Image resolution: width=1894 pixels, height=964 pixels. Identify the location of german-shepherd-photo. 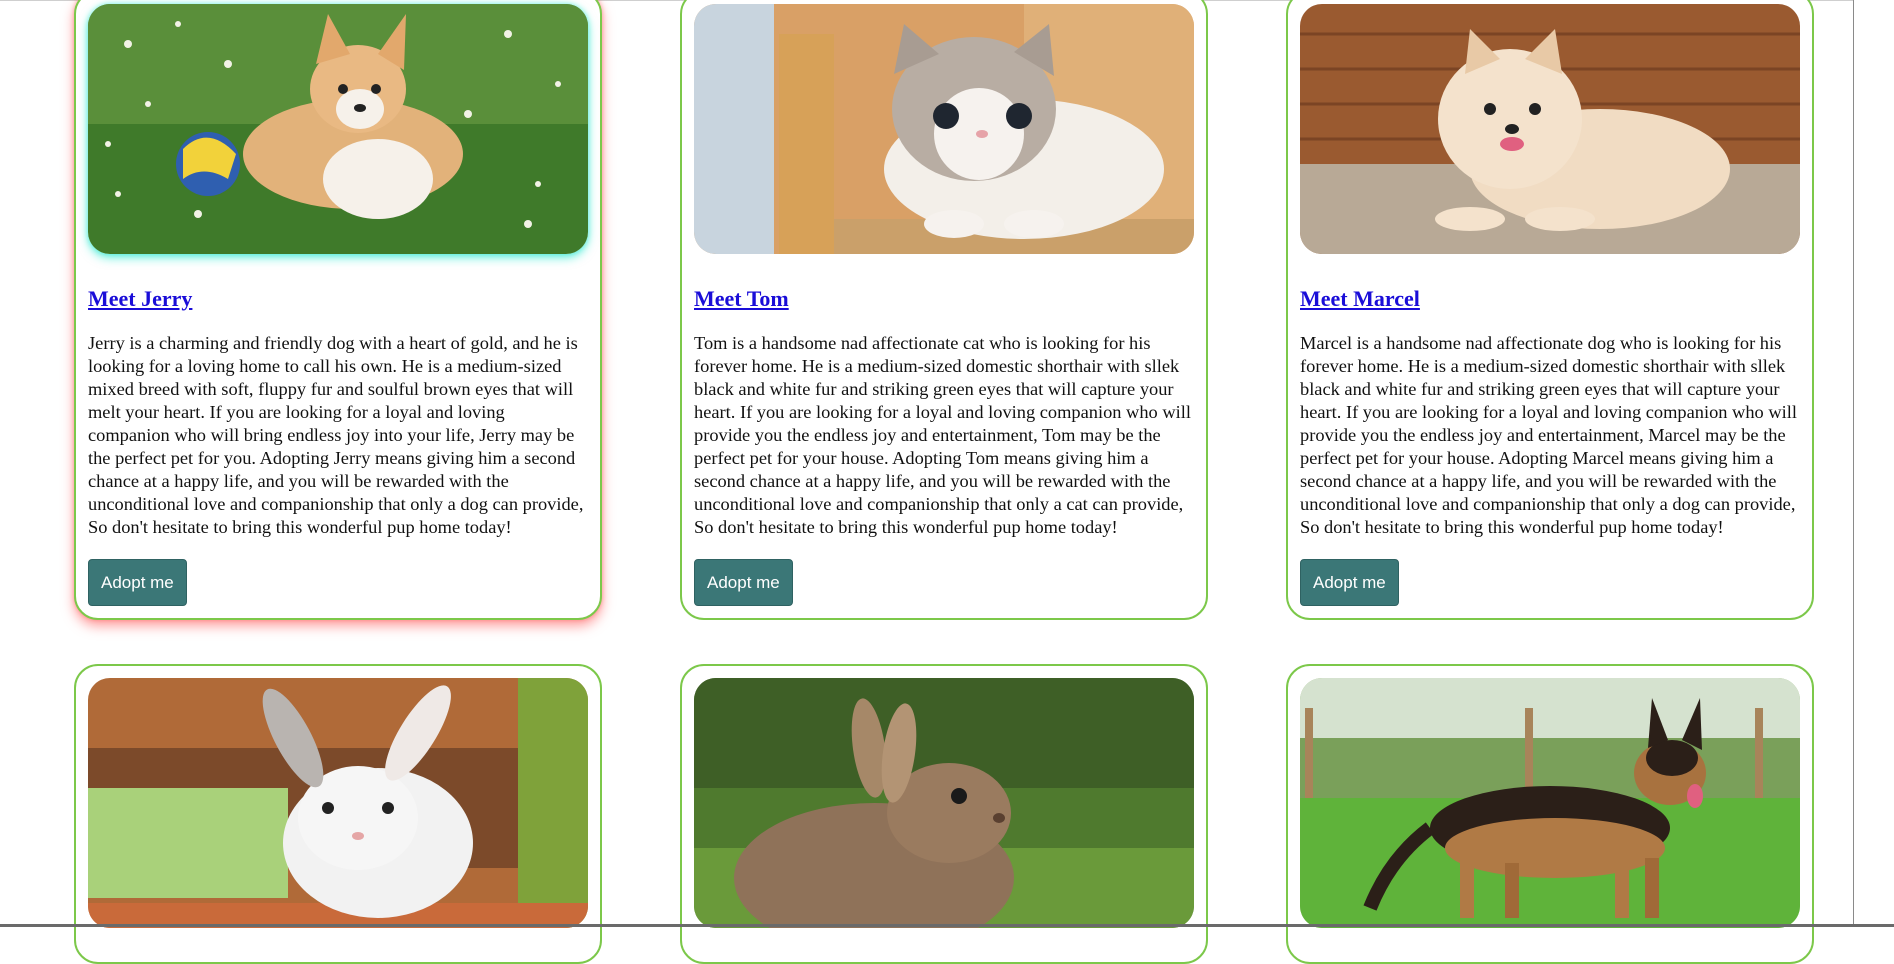
(1550, 803).